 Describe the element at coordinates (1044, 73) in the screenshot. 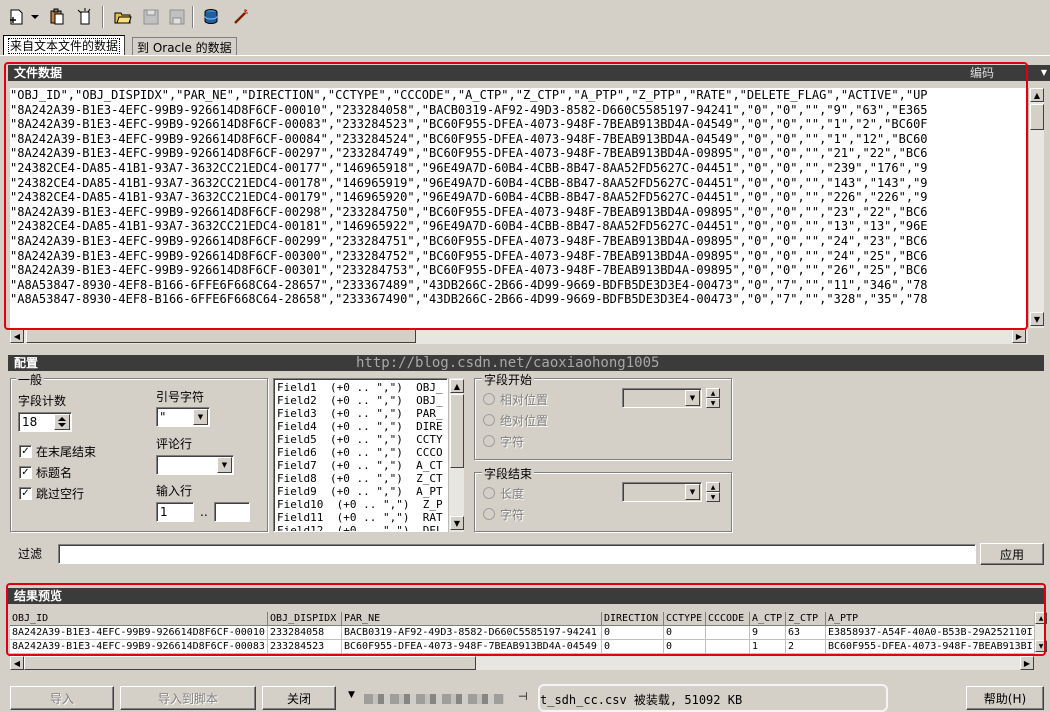

I see `encoding-dropdown-arrow-icon: ▼` at that location.